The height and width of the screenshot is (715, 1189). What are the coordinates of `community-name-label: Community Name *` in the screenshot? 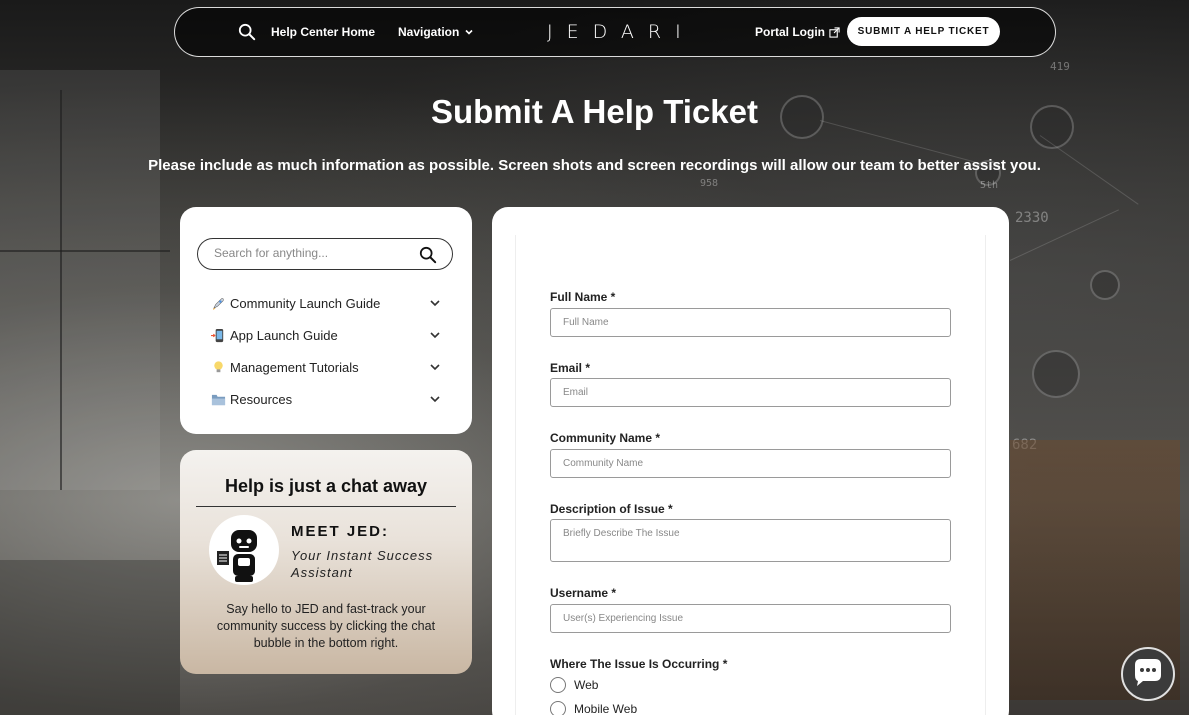 It's located at (605, 438).